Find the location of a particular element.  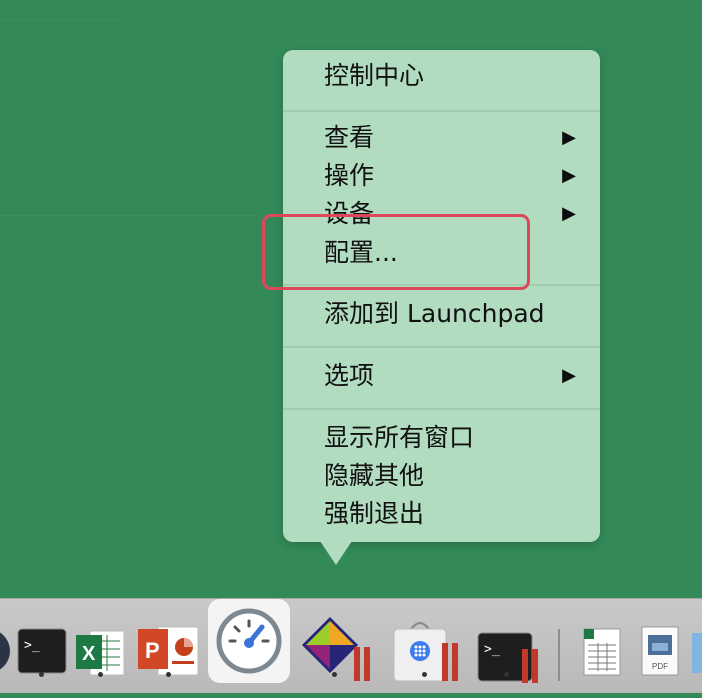

menu-item-hide-others: 隐藏其他 is located at coordinates (441, 476).